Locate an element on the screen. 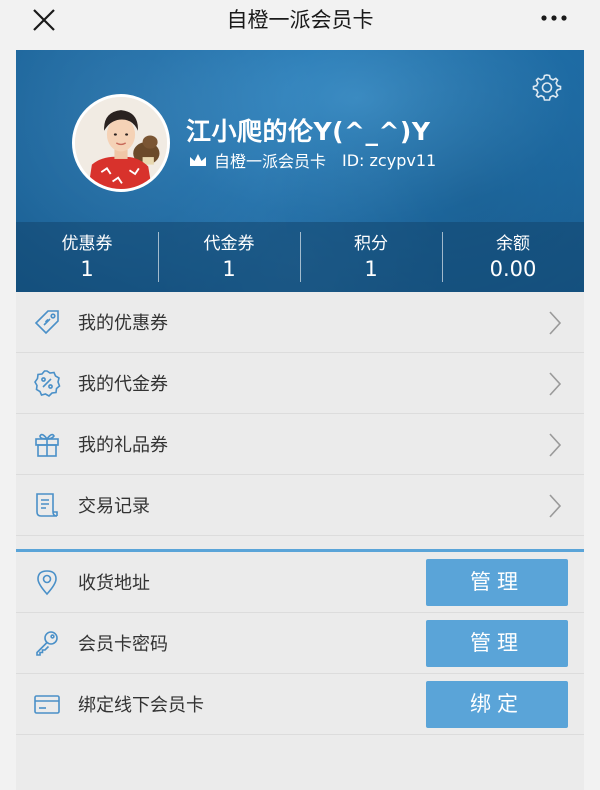 This screenshot has width=600, height=790. menu-item-label: 我的优惠券 is located at coordinates (123, 323).